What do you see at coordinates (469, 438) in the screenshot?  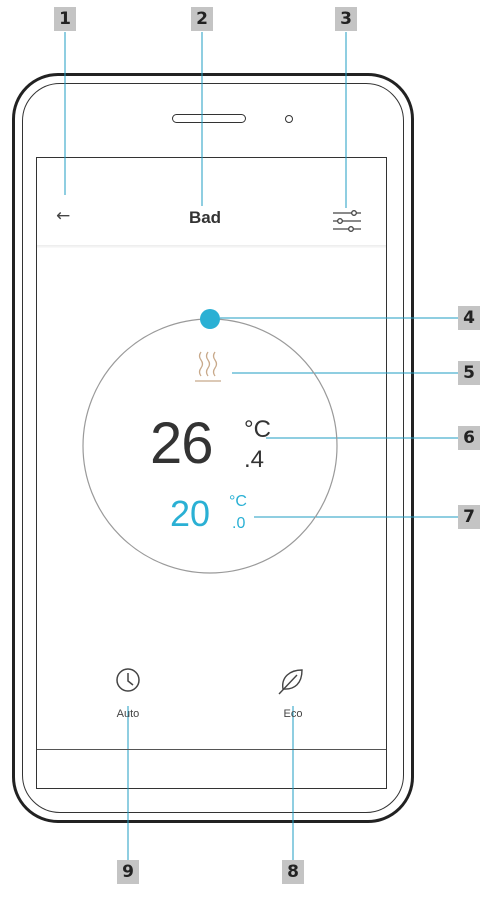 I see `callout-badge-6: 6` at bounding box center [469, 438].